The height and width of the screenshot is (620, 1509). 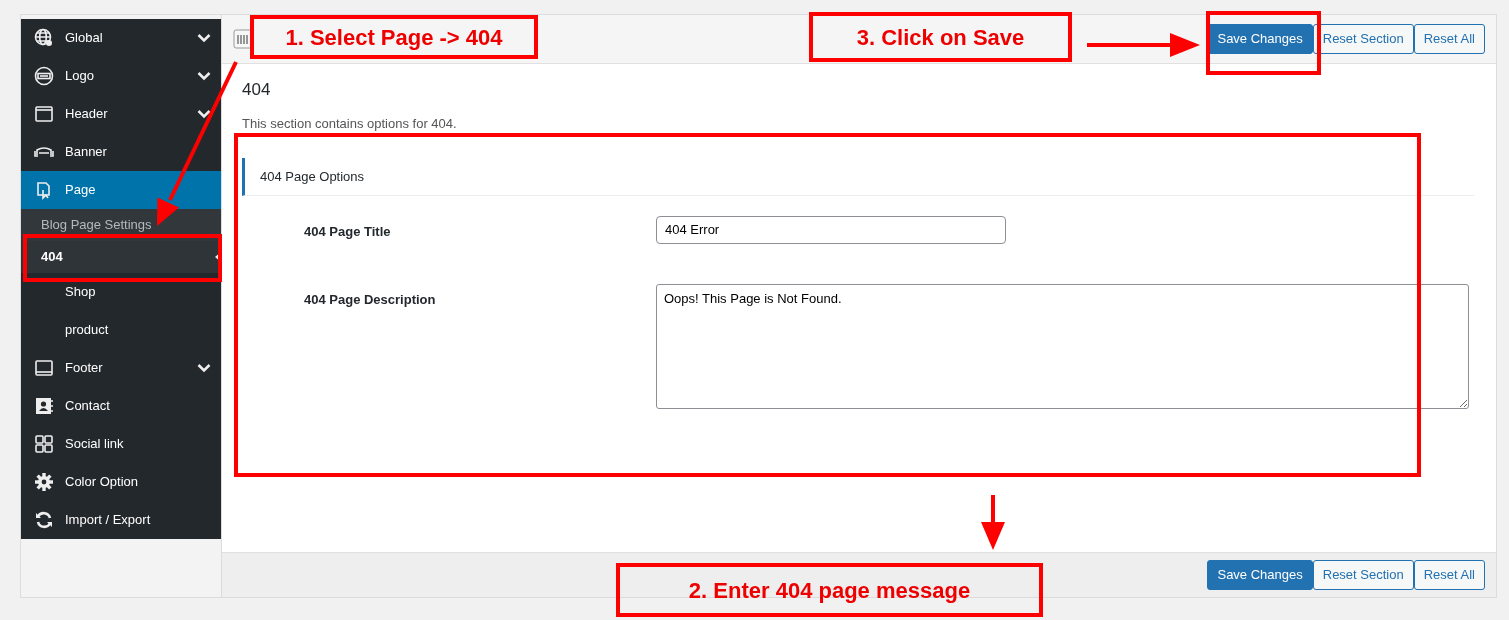 What do you see at coordinates (121, 368) in the screenshot?
I see `sidebar-item: Footer` at bounding box center [121, 368].